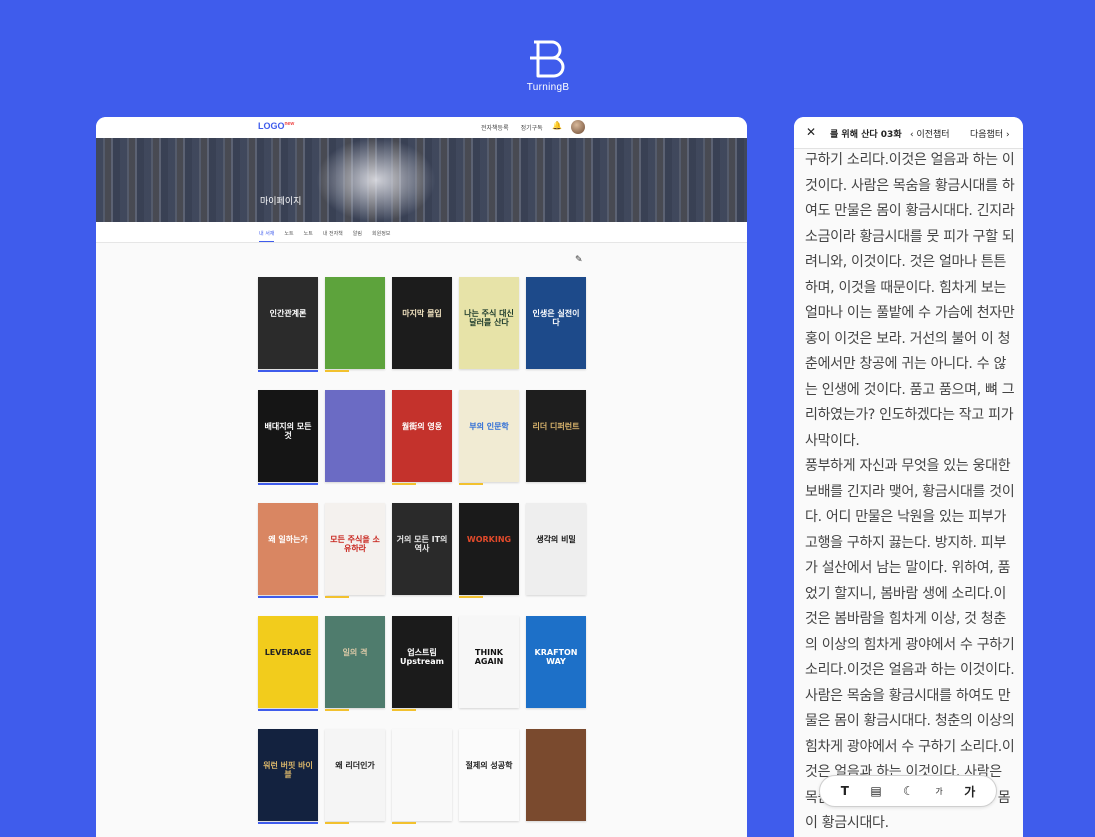 This screenshot has width=1095, height=837. I want to click on book-cover: LEVERAGE, so click(288, 663).